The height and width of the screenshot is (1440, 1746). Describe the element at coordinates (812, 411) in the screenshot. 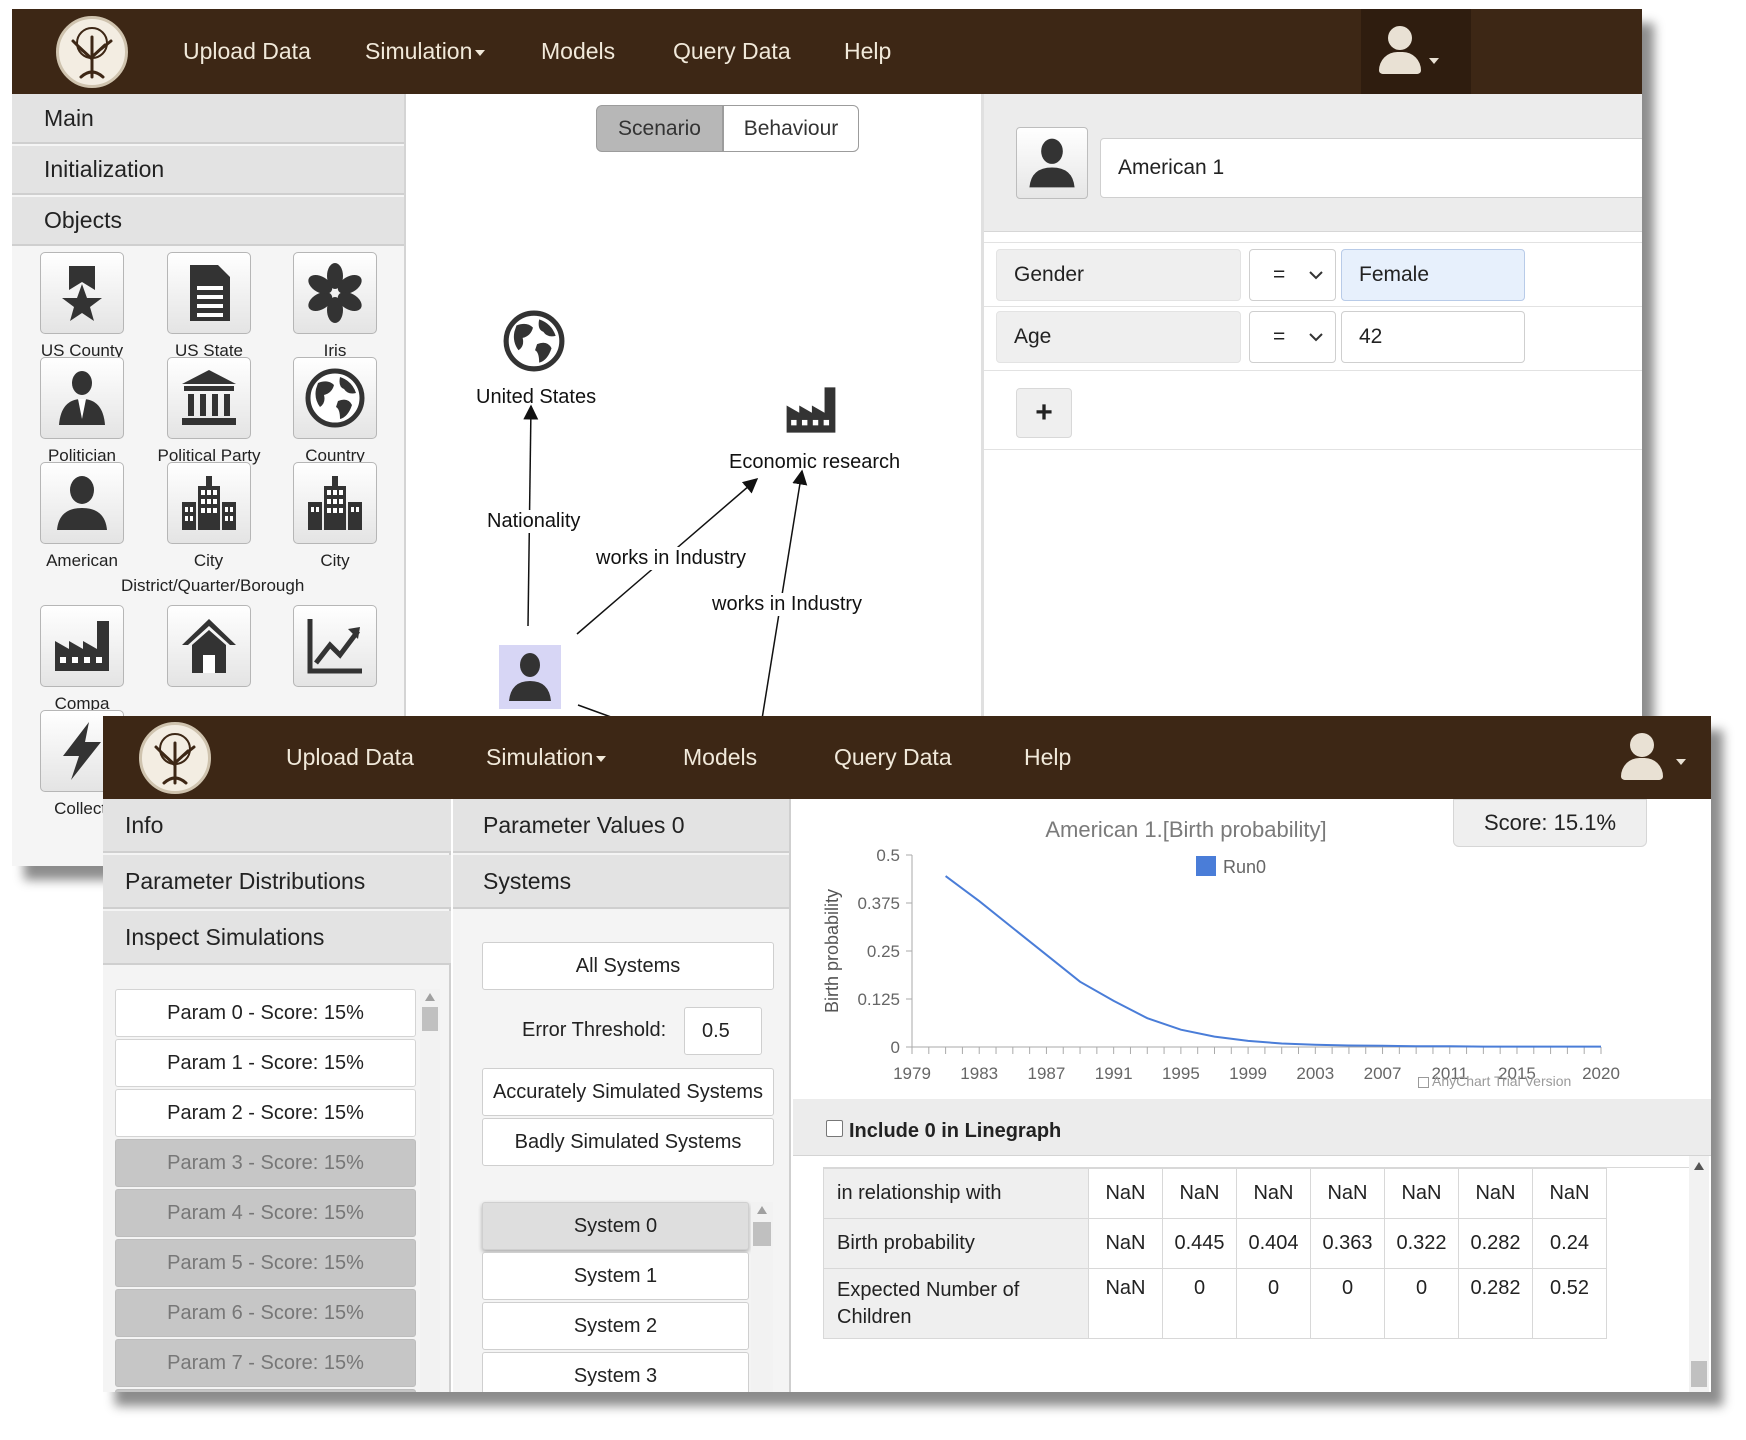

I see `node-economic-research` at that location.